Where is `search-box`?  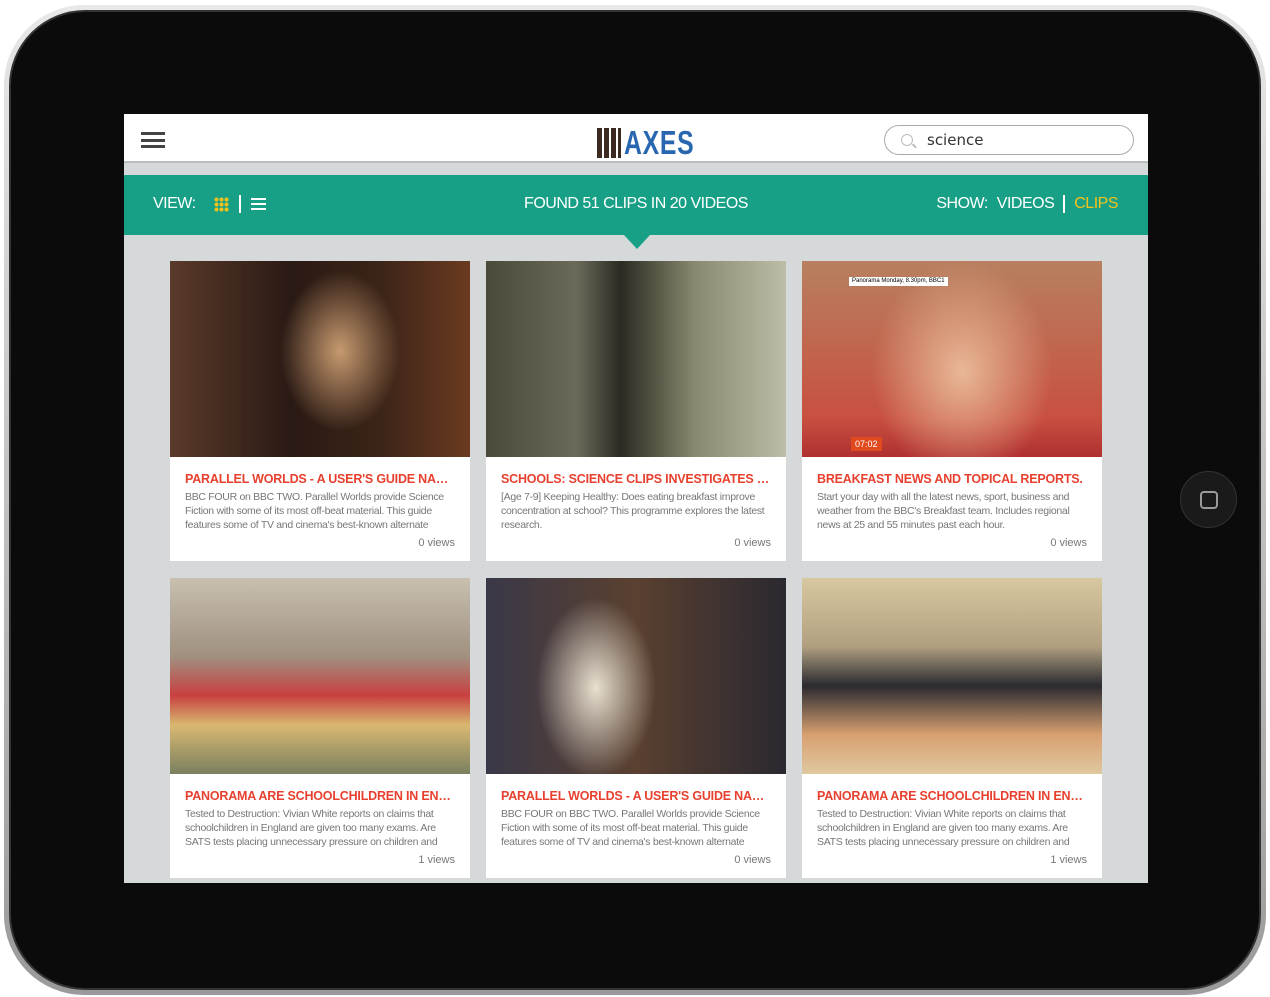 search-box is located at coordinates (1009, 140).